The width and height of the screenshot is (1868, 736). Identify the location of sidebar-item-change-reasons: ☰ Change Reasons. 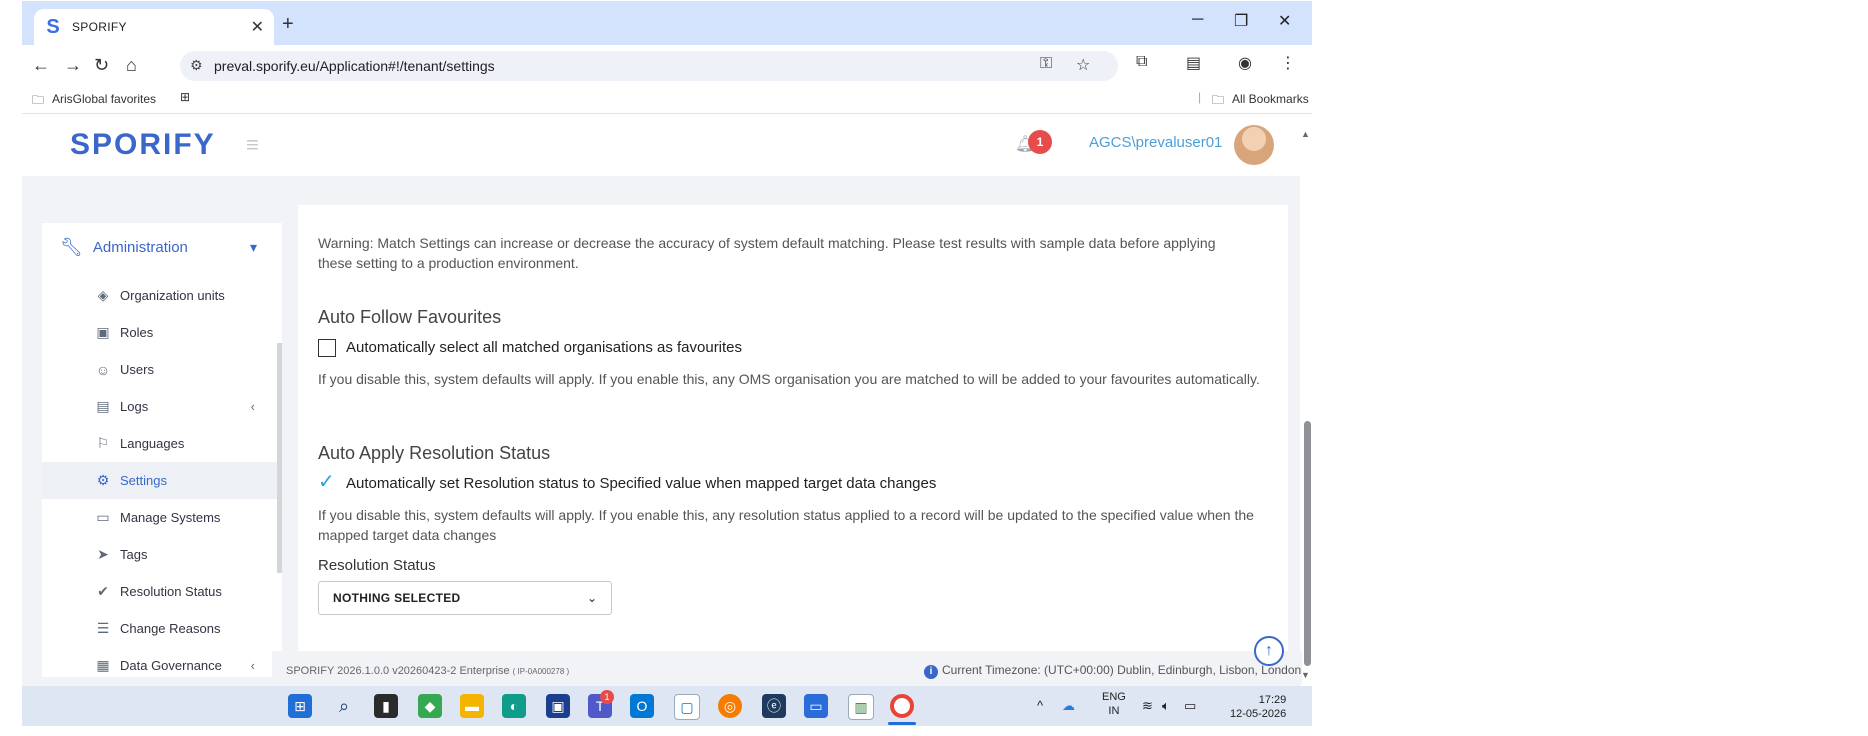
(159, 628).